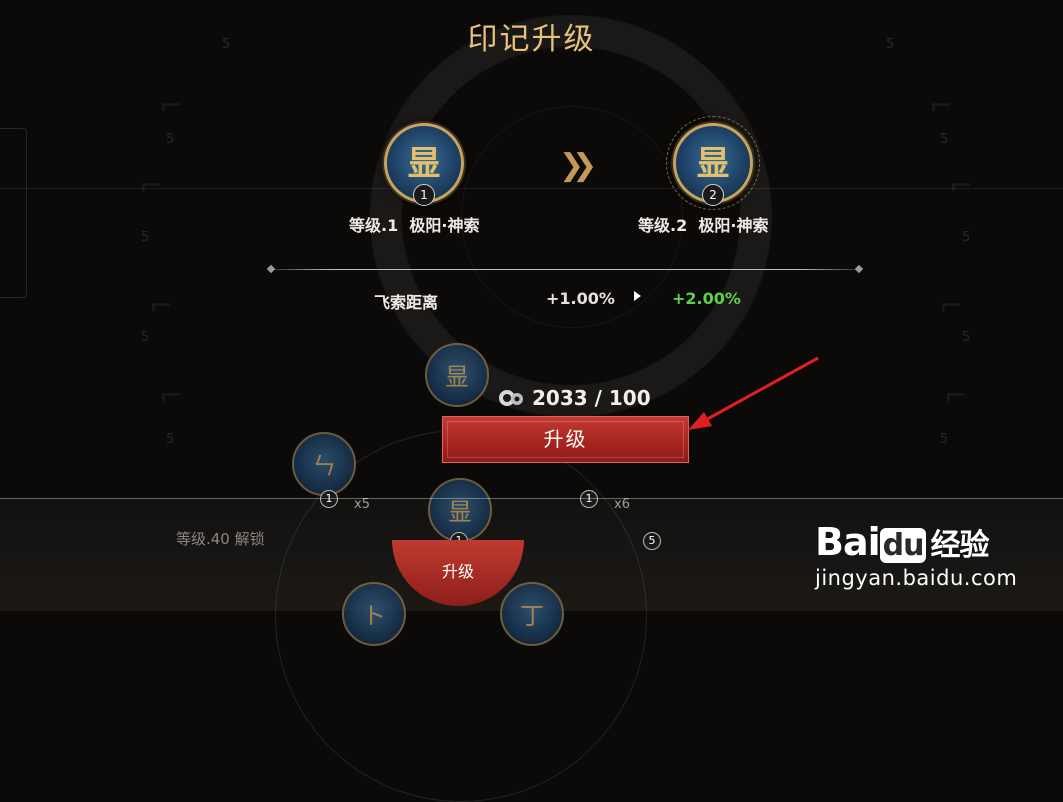 Image resolution: width=1063 pixels, height=802 pixels. I want to click on watermark-logo-du: du, so click(903, 545).